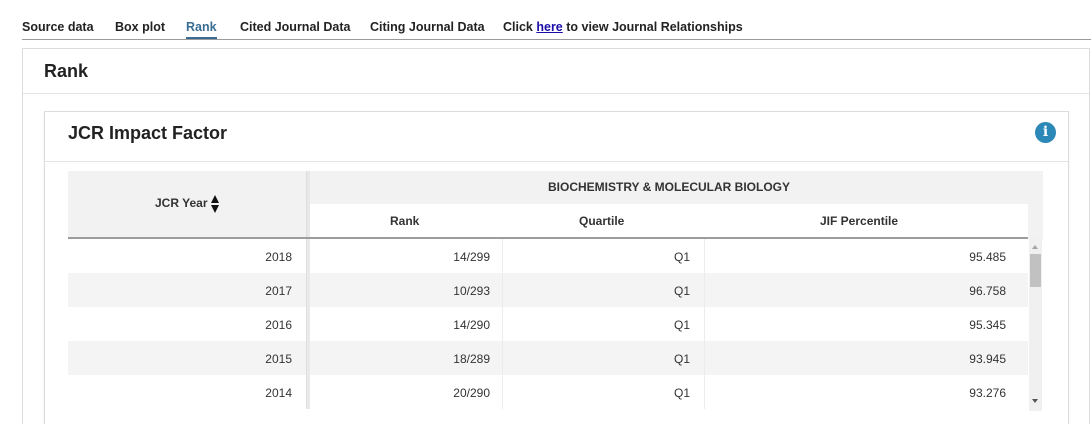 The width and height of the screenshot is (1091, 424). I want to click on rank-cell: 20/290, so click(471, 393).